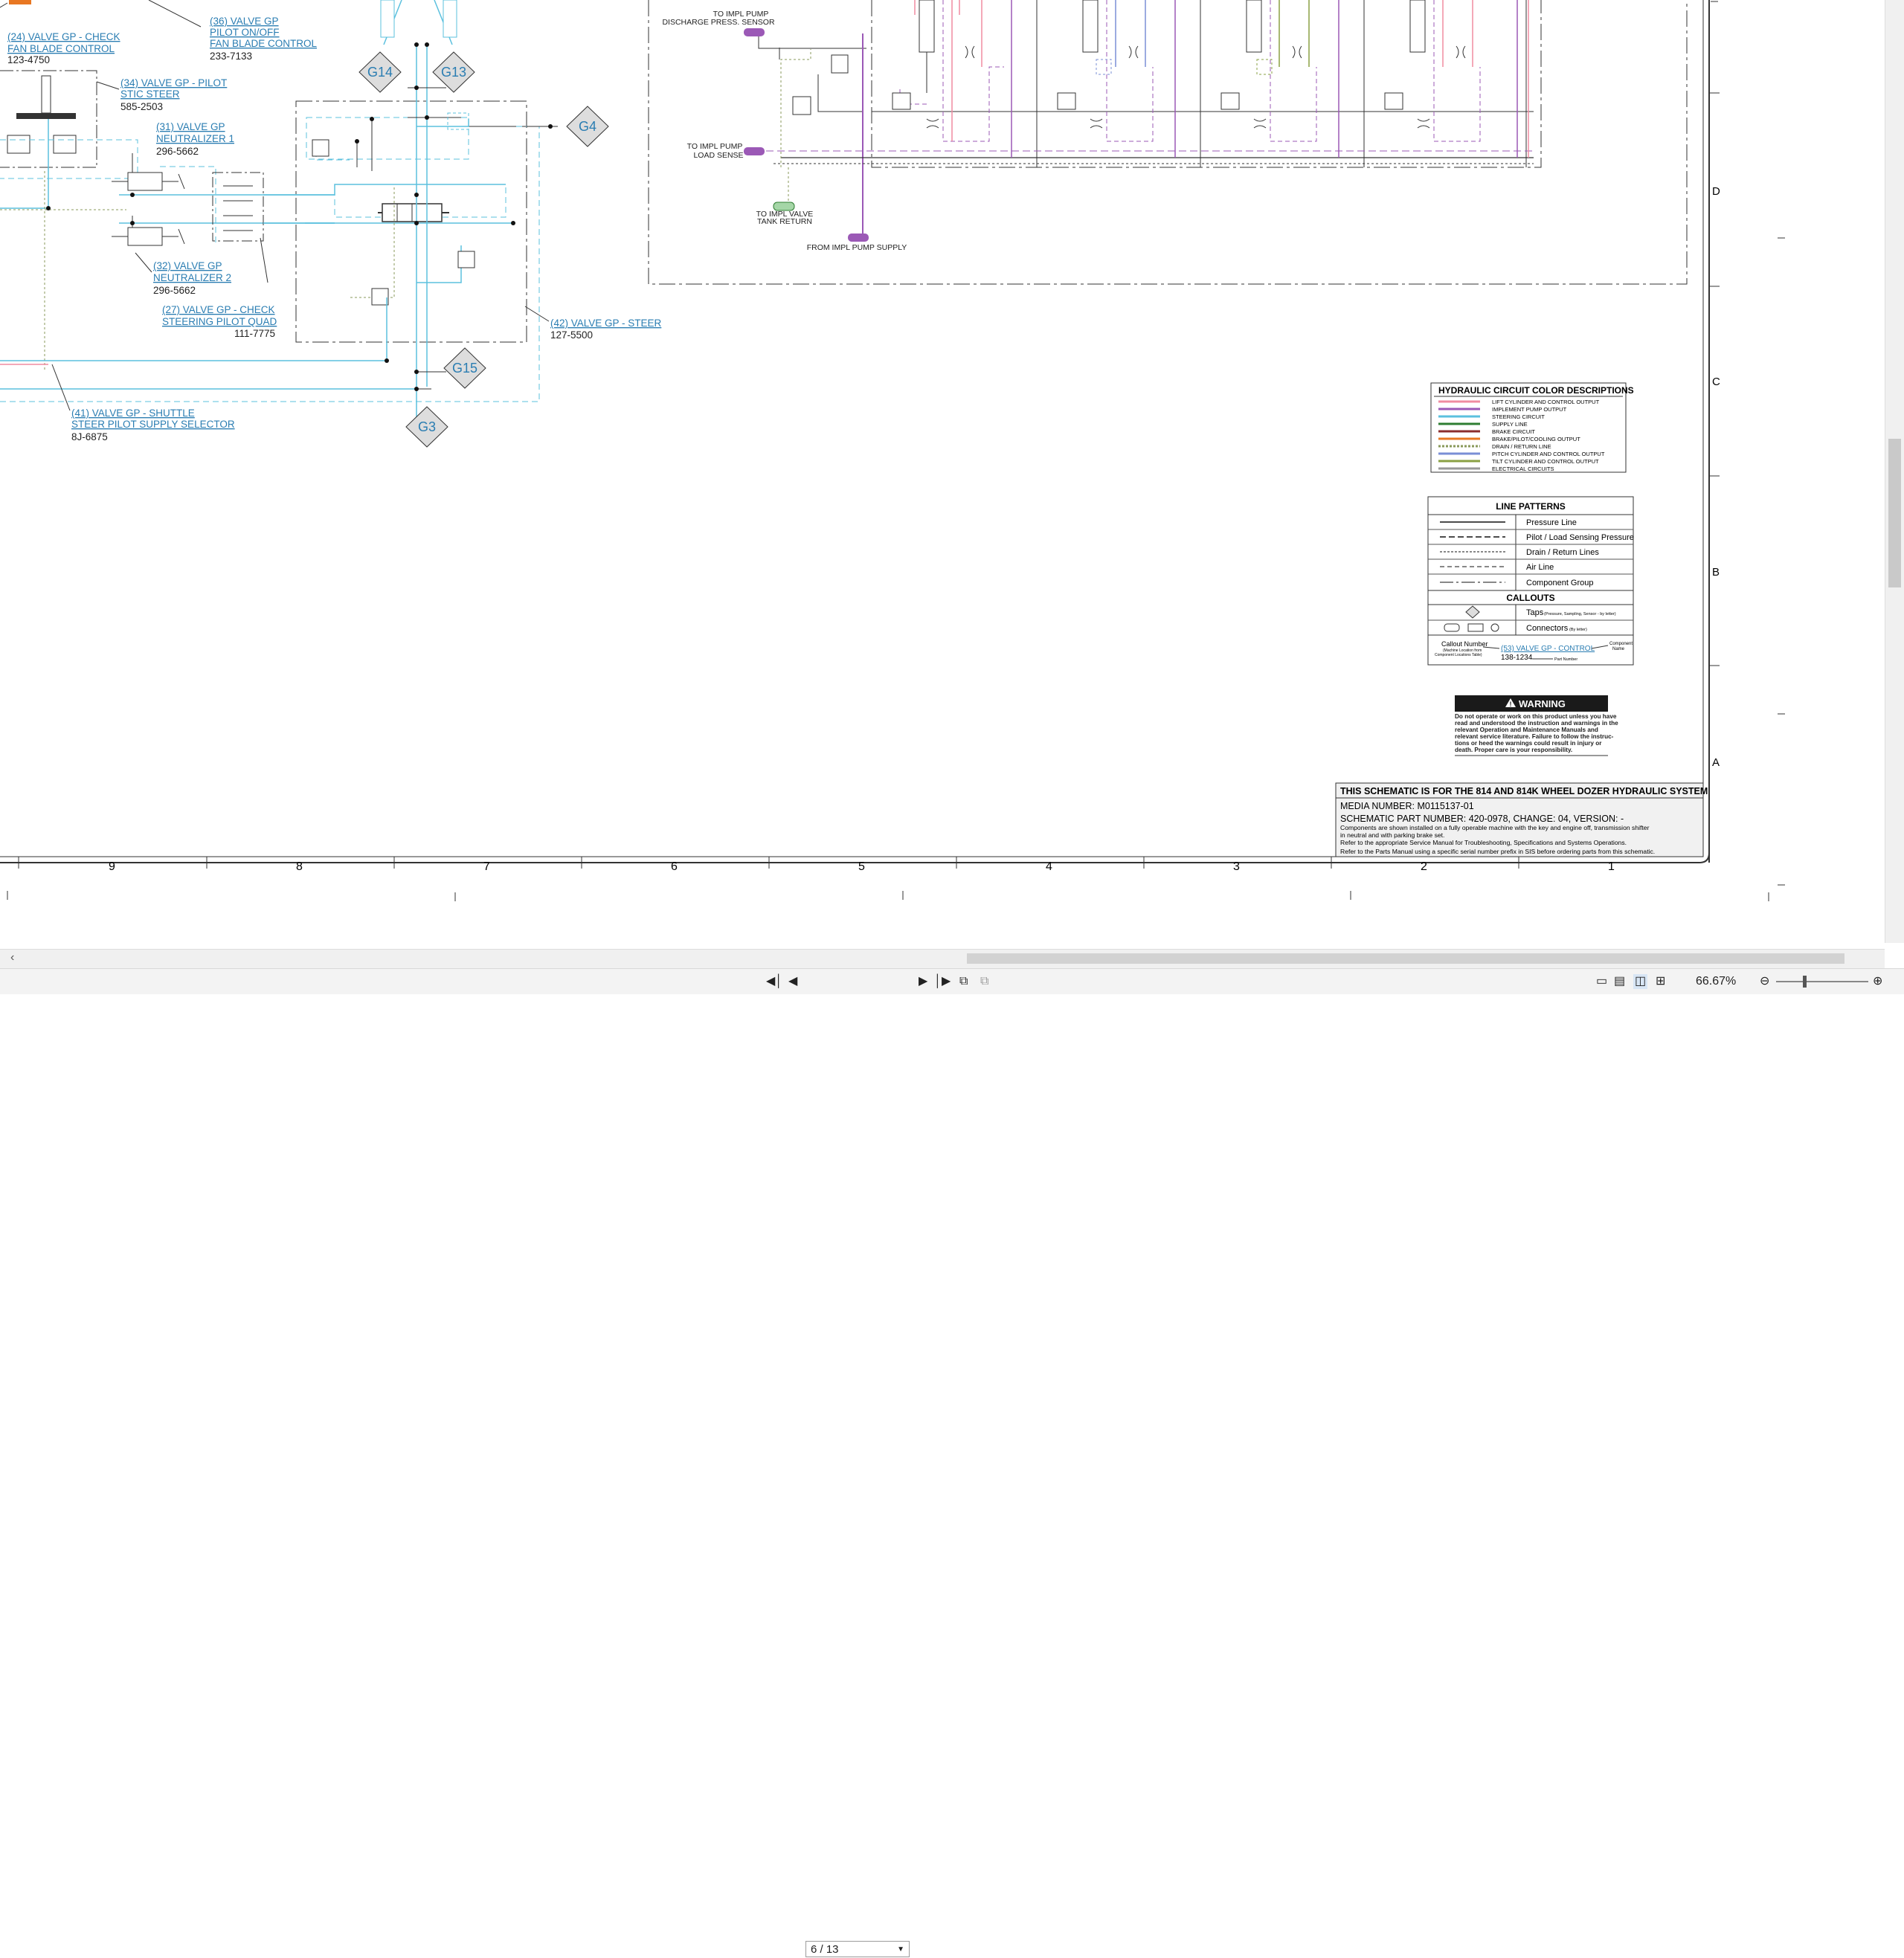 The width and height of the screenshot is (1904, 1958). What do you see at coordinates (1878, 981) in the screenshot?
I see `zoom-in-icon: ⊕` at bounding box center [1878, 981].